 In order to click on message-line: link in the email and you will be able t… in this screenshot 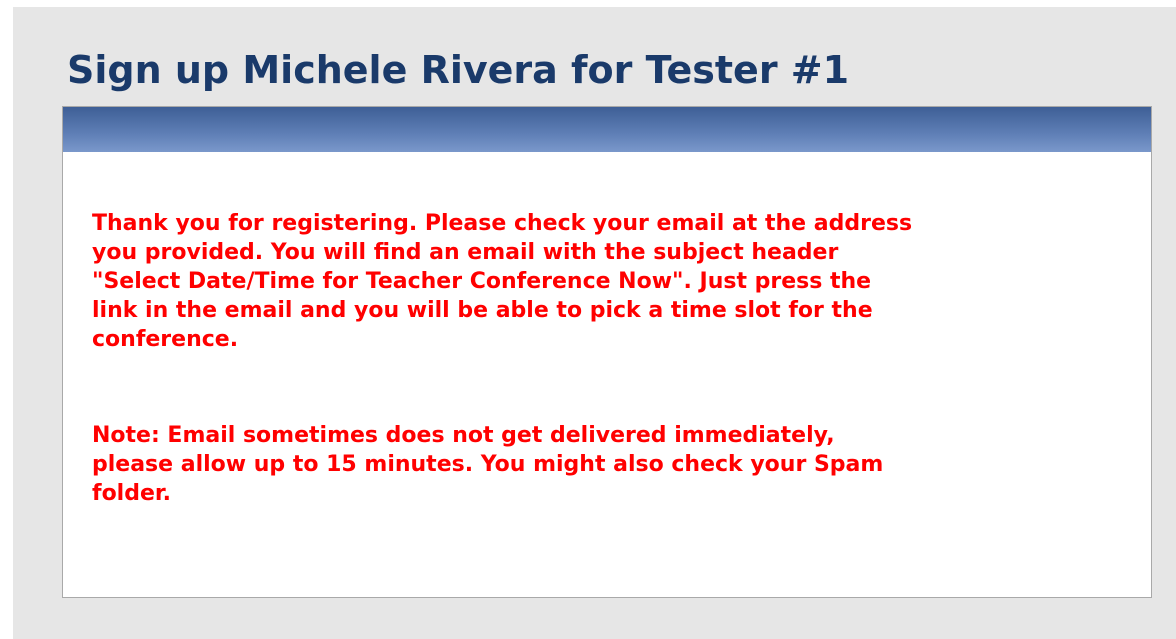, I will do `click(482, 310)`.